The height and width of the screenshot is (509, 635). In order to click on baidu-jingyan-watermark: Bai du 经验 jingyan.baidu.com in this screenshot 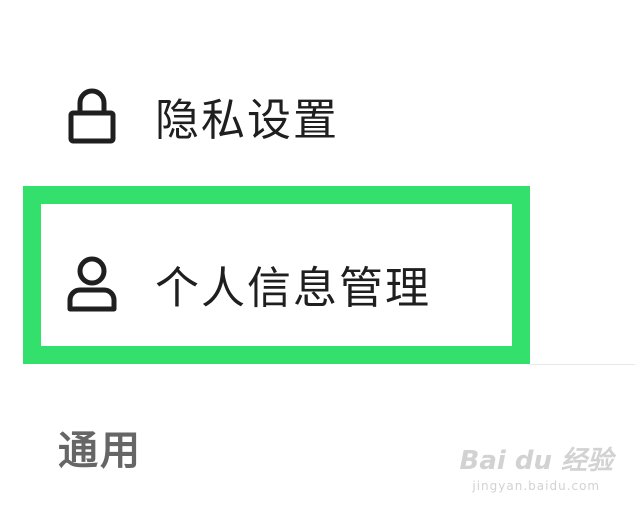, I will do `click(537, 466)`.